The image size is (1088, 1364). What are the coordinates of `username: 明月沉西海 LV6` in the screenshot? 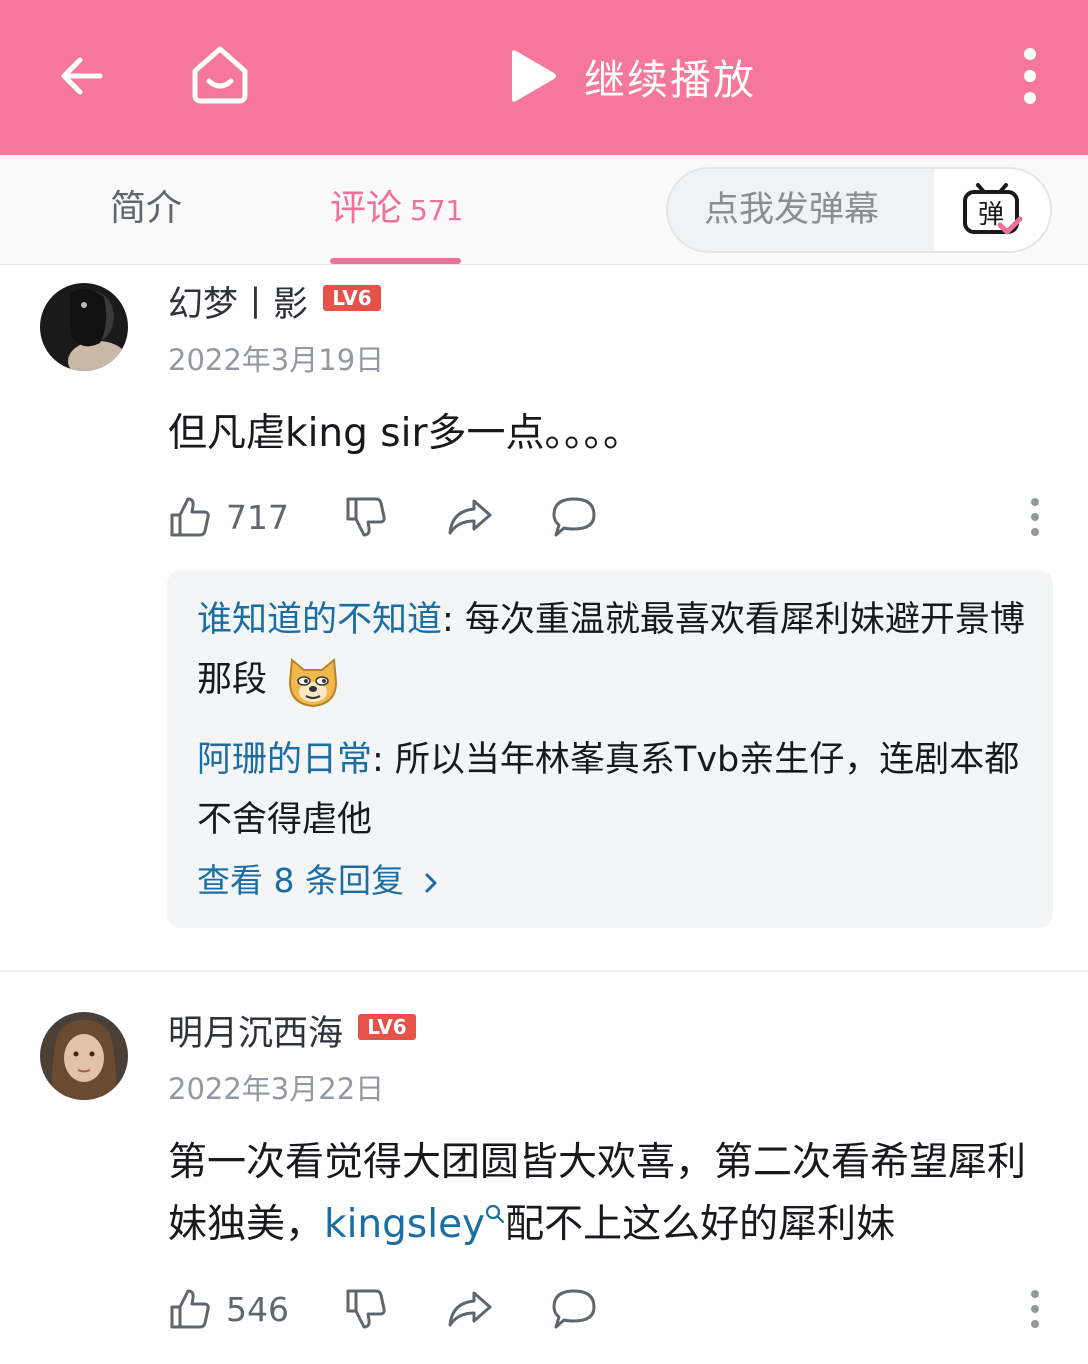 It's located at (292, 1031).